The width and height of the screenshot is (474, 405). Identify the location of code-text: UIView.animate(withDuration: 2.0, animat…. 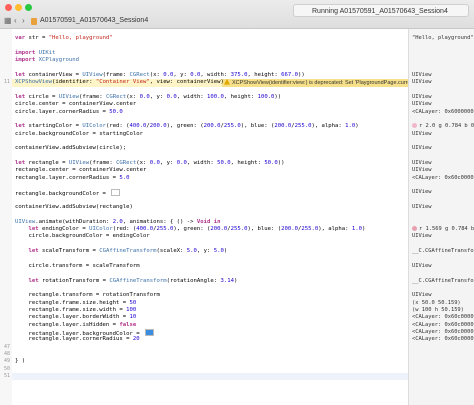
(118, 221).